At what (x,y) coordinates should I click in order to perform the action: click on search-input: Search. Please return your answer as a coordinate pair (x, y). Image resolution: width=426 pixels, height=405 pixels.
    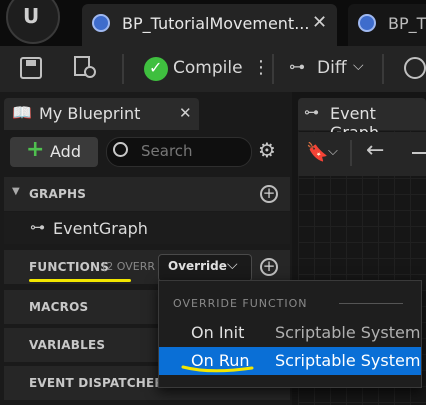
    Looking at the image, I should click on (179, 152).